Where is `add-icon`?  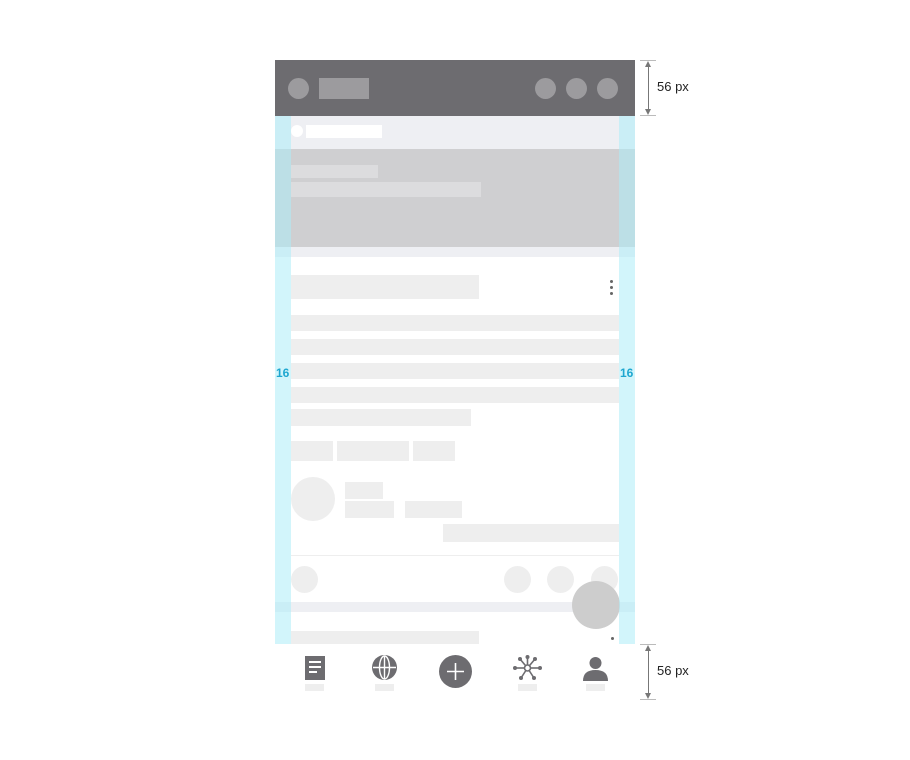 add-icon is located at coordinates (455, 671).